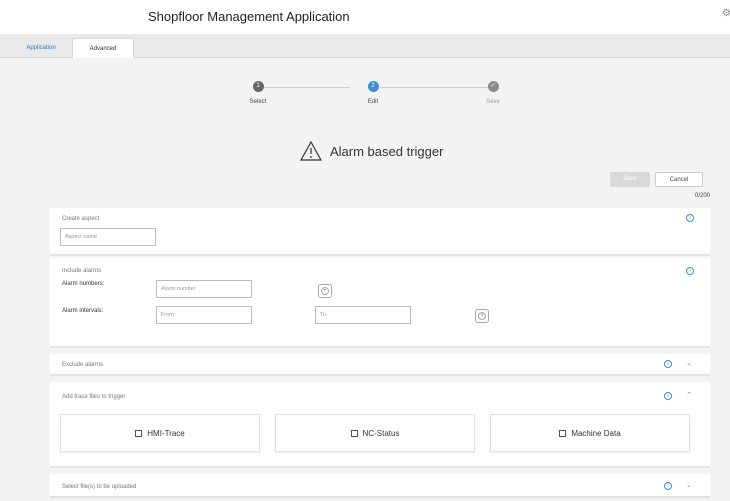 This screenshot has width=730, height=501. I want to click on trigger-heading: Alarm based trigger, so click(371, 151).